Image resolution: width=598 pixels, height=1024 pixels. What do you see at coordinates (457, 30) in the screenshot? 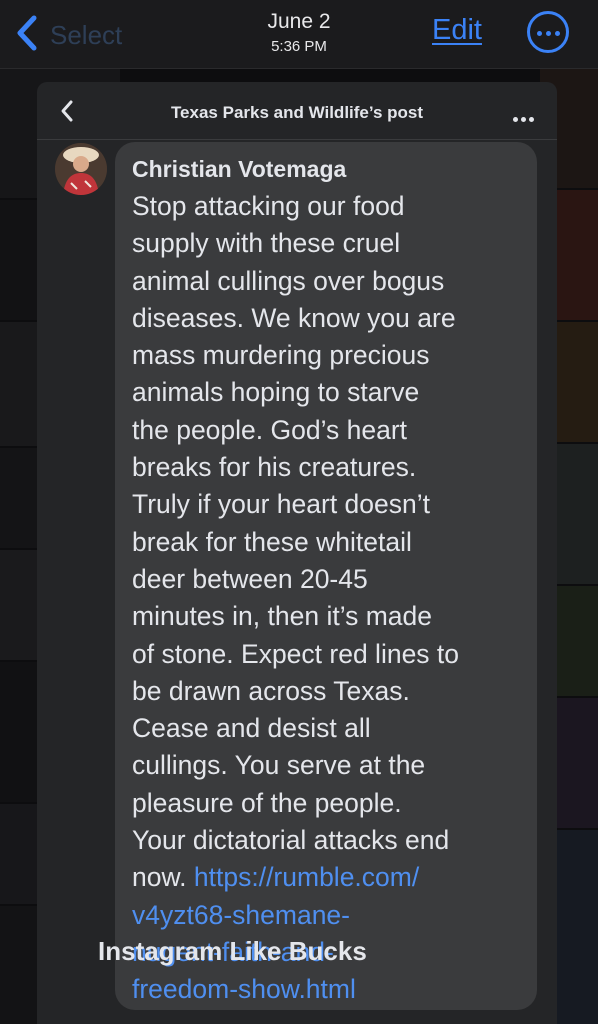
I see `edit-button: Edit` at bounding box center [457, 30].